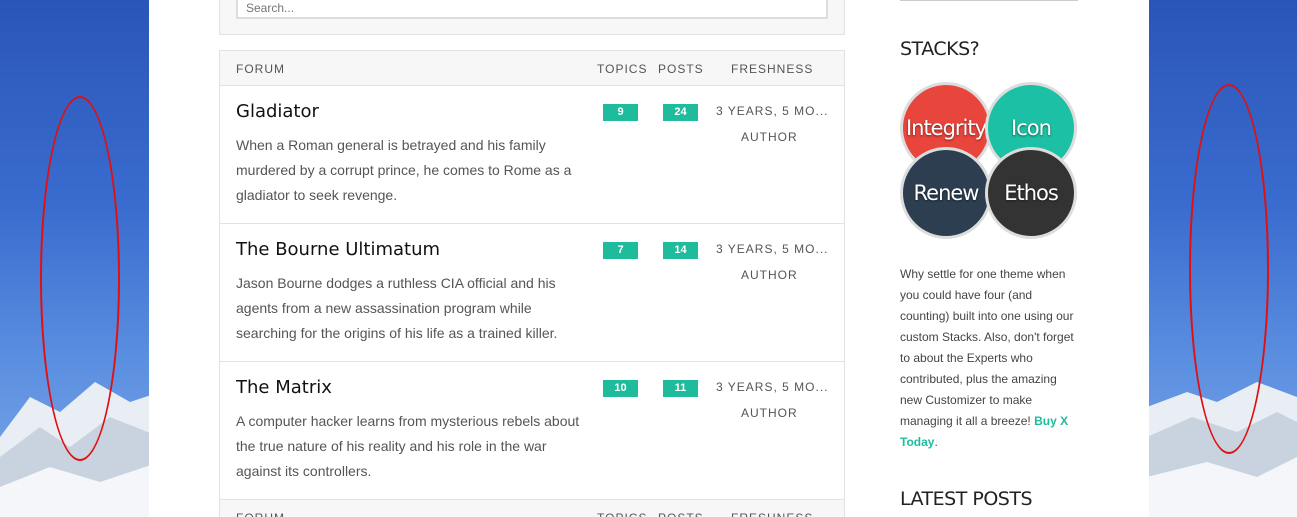 This screenshot has height=517, width=1297. What do you see at coordinates (284, 387) in the screenshot?
I see `forum-title-link: The Matrix` at bounding box center [284, 387].